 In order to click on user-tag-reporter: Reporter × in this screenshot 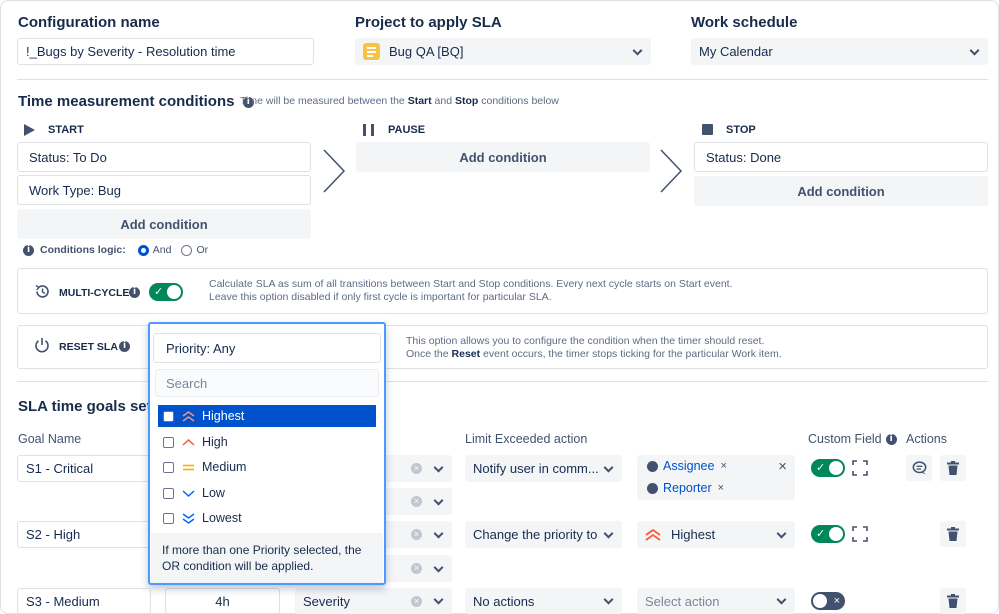, I will do `click(685, 488)`.